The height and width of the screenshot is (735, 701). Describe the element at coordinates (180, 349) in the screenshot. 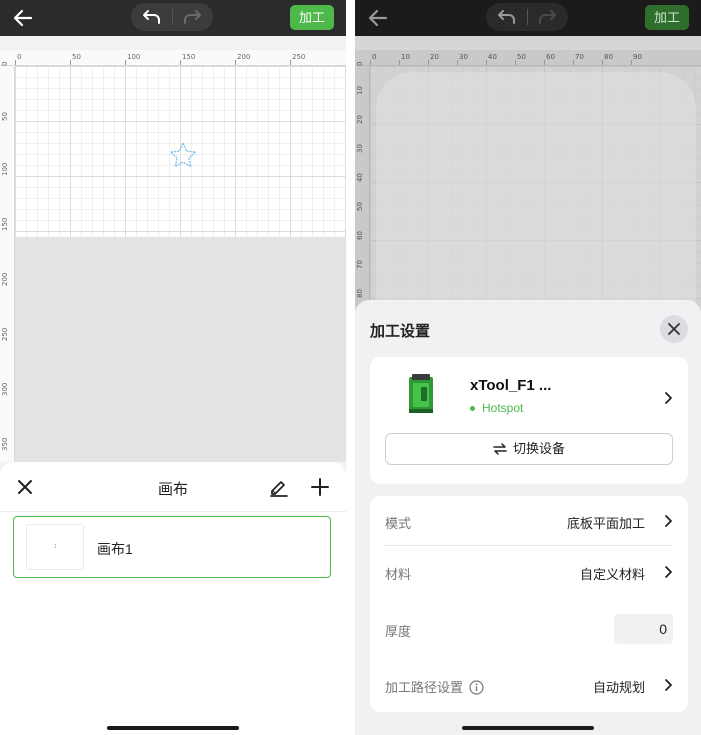

I see `canvas-outside-area` at that location.